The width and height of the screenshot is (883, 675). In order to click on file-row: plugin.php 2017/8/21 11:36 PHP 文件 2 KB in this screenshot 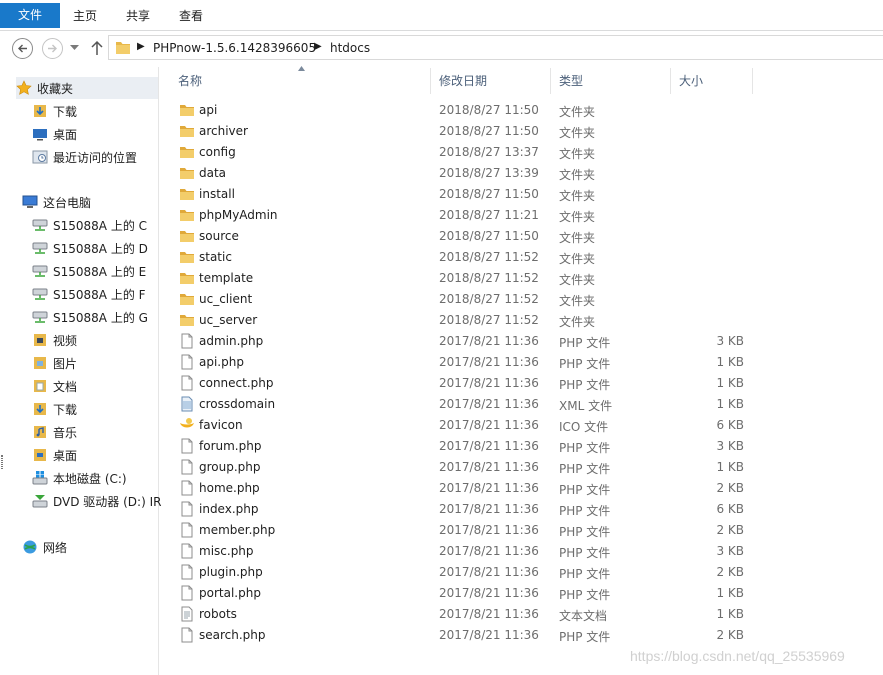, I will do `click(470, 572)`.